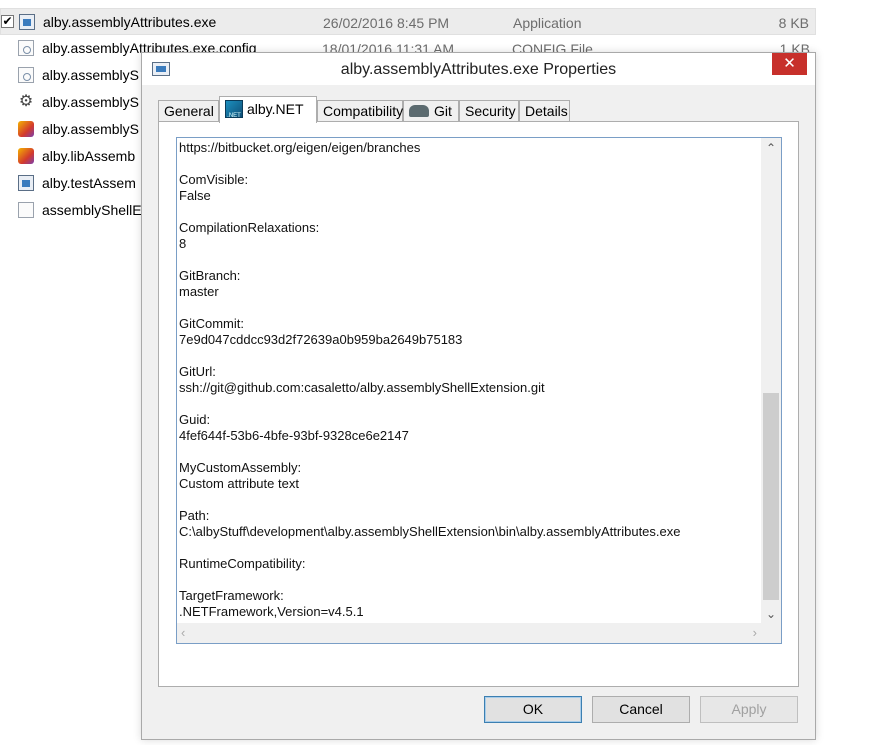  What do you see at coordinates (242, 563) in the screenshot?
I see `text-line: RuntimeCompatibility:` at bounding box center [242, 563].